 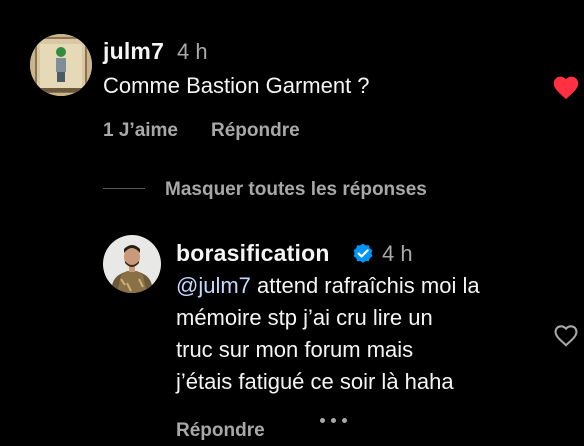 I want to click on comment-username: julm7, so click(x=133, y=51).